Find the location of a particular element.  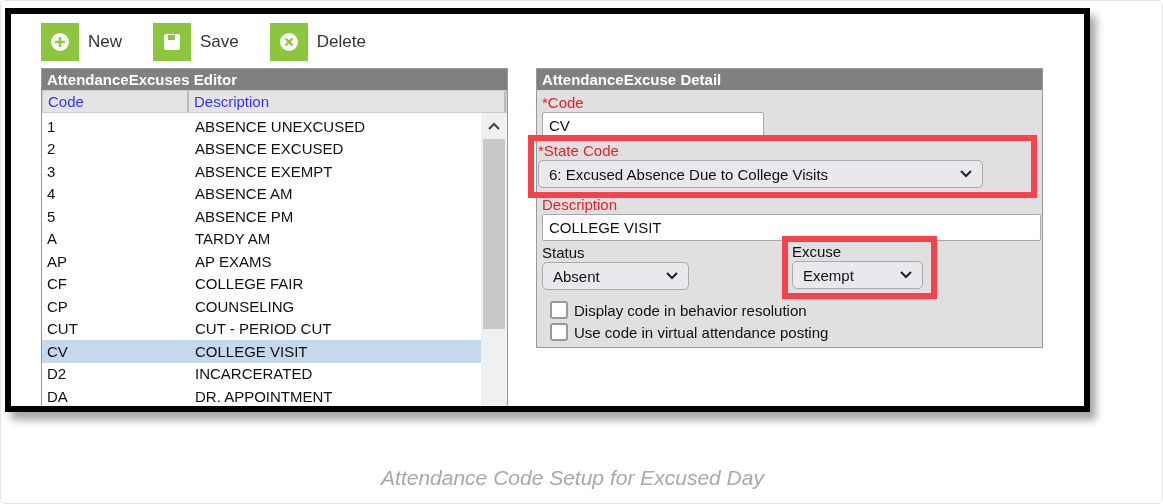

close-icon is located at coordinates (288, 42).